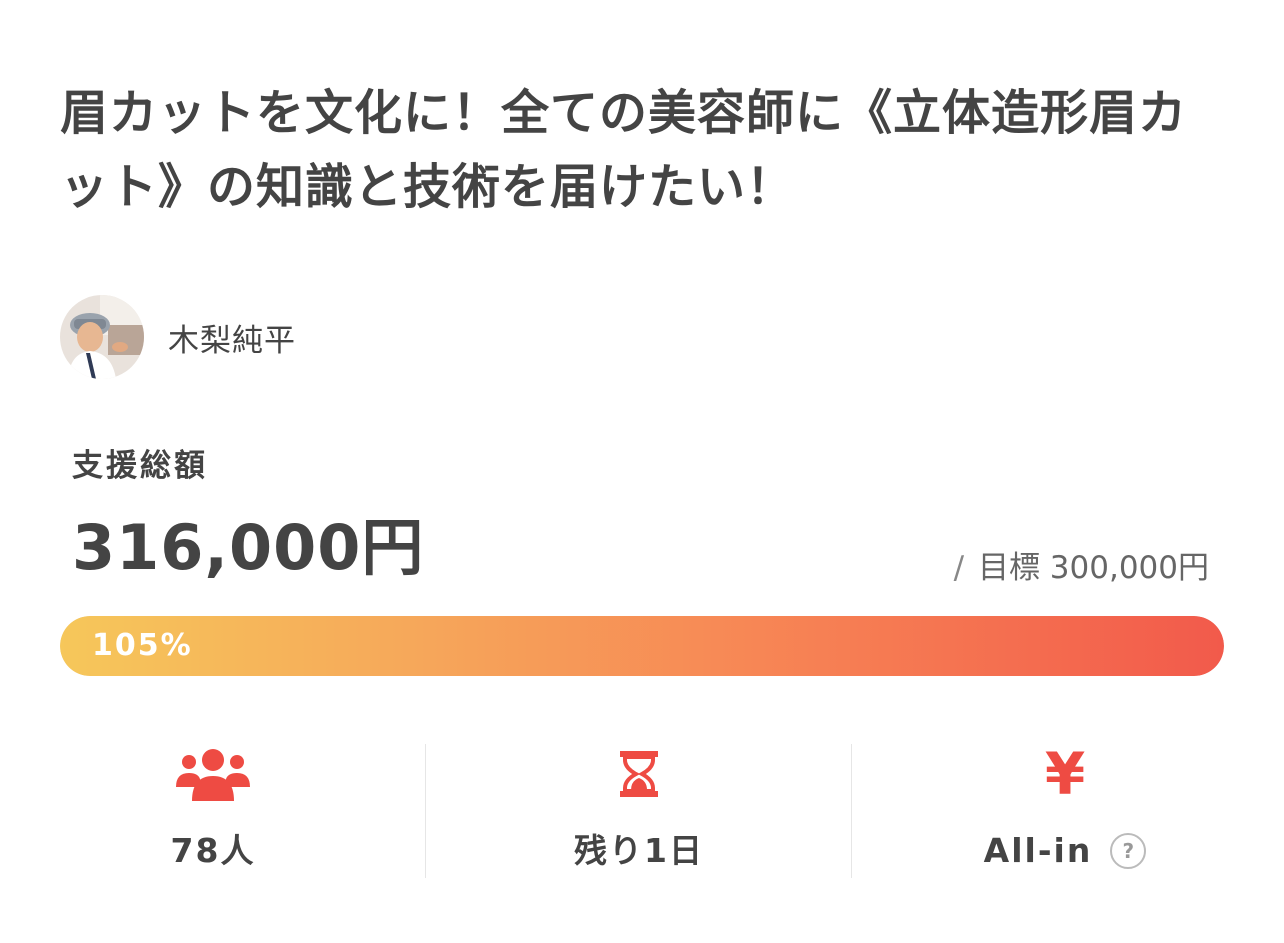  What do you see at coordinates (639, 812) in the screenshot?
I see `stat-remaining: 残り1日` at bounding box center [639, 812].